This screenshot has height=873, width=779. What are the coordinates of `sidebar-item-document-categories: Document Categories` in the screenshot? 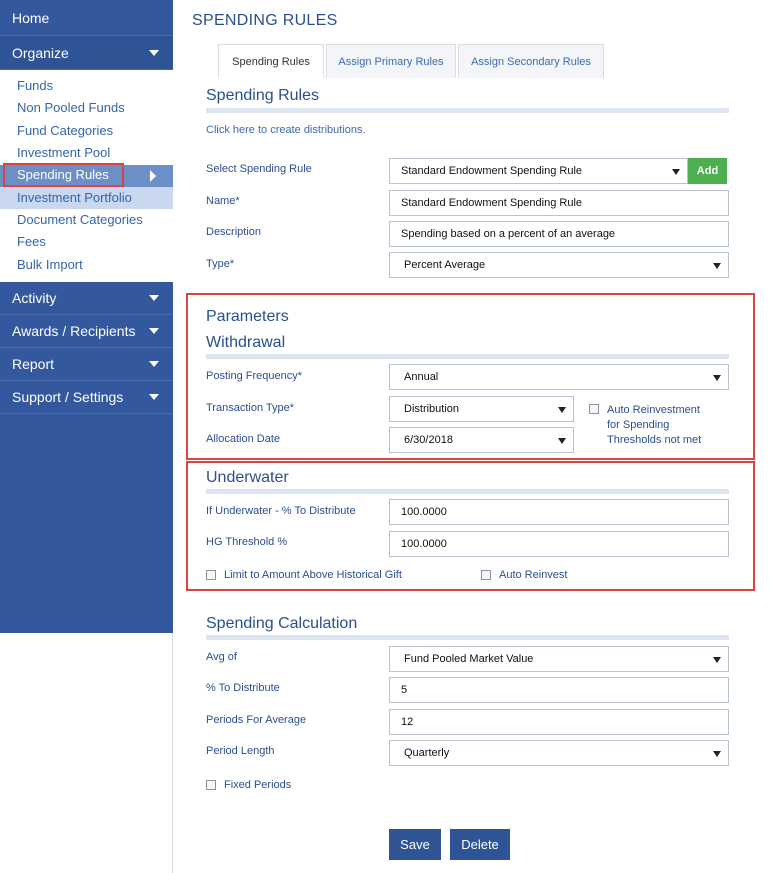 It's located at (80, 219).